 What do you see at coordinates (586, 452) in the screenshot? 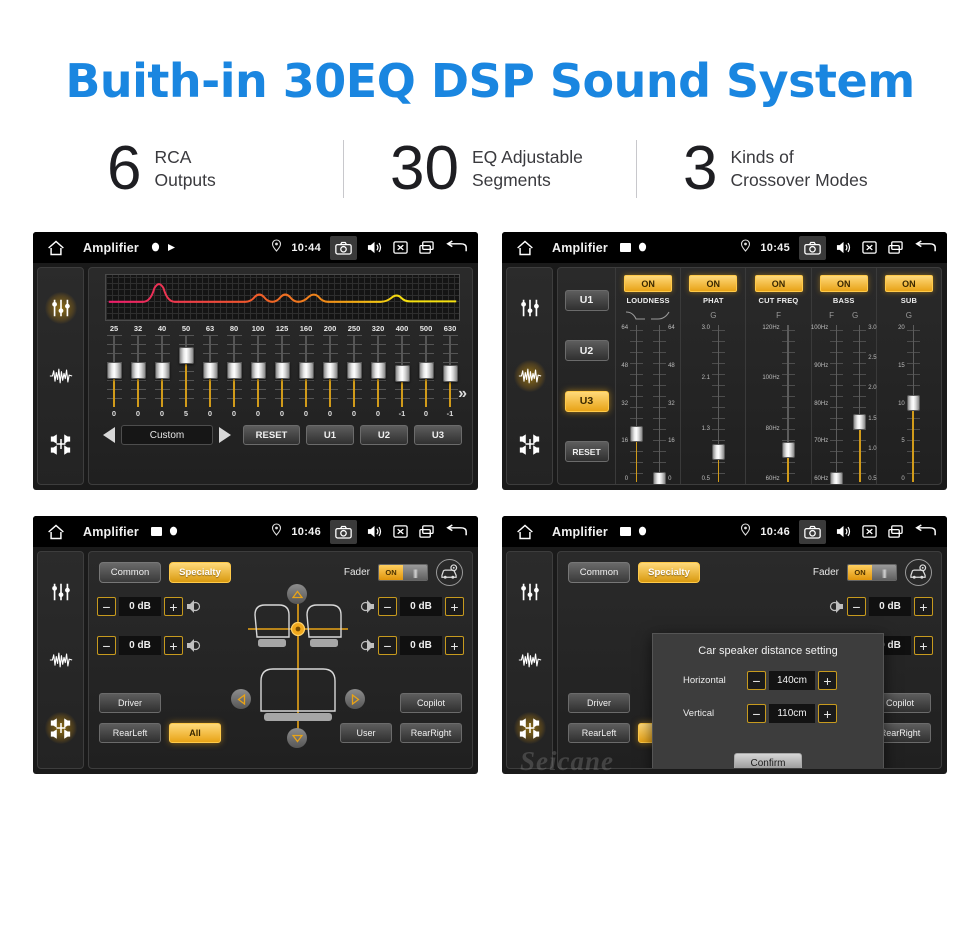
I see `reset-button: RESET` at bounding box center [586, 452].